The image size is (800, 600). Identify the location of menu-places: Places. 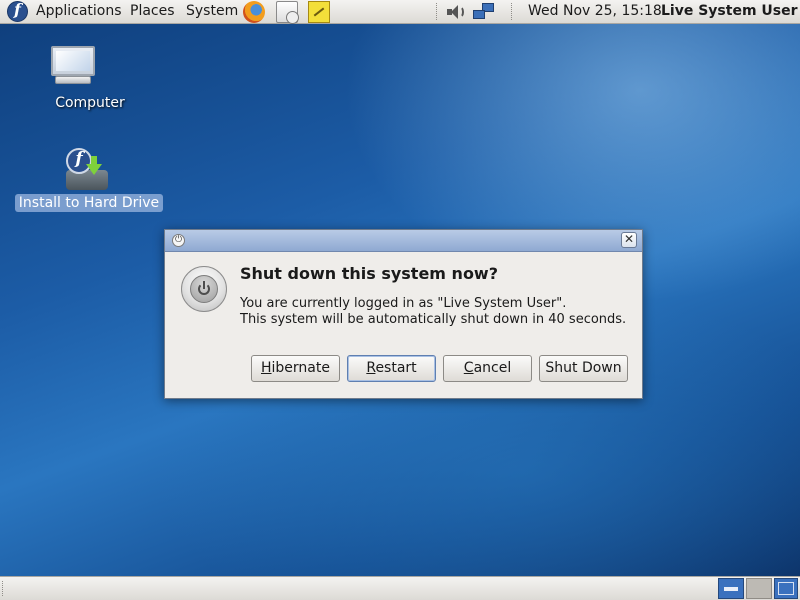
(152, 11).